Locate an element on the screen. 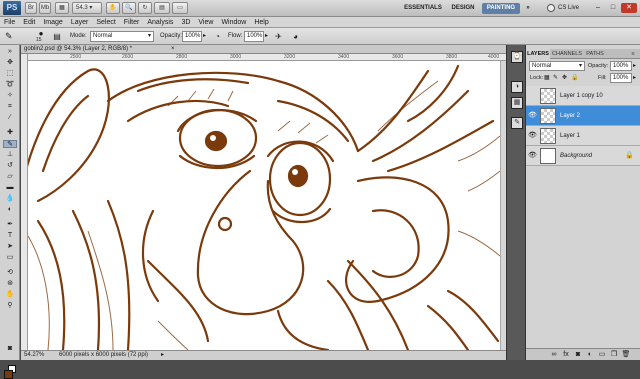  tab-paths: PATHS is located at coordinates (595, 54).